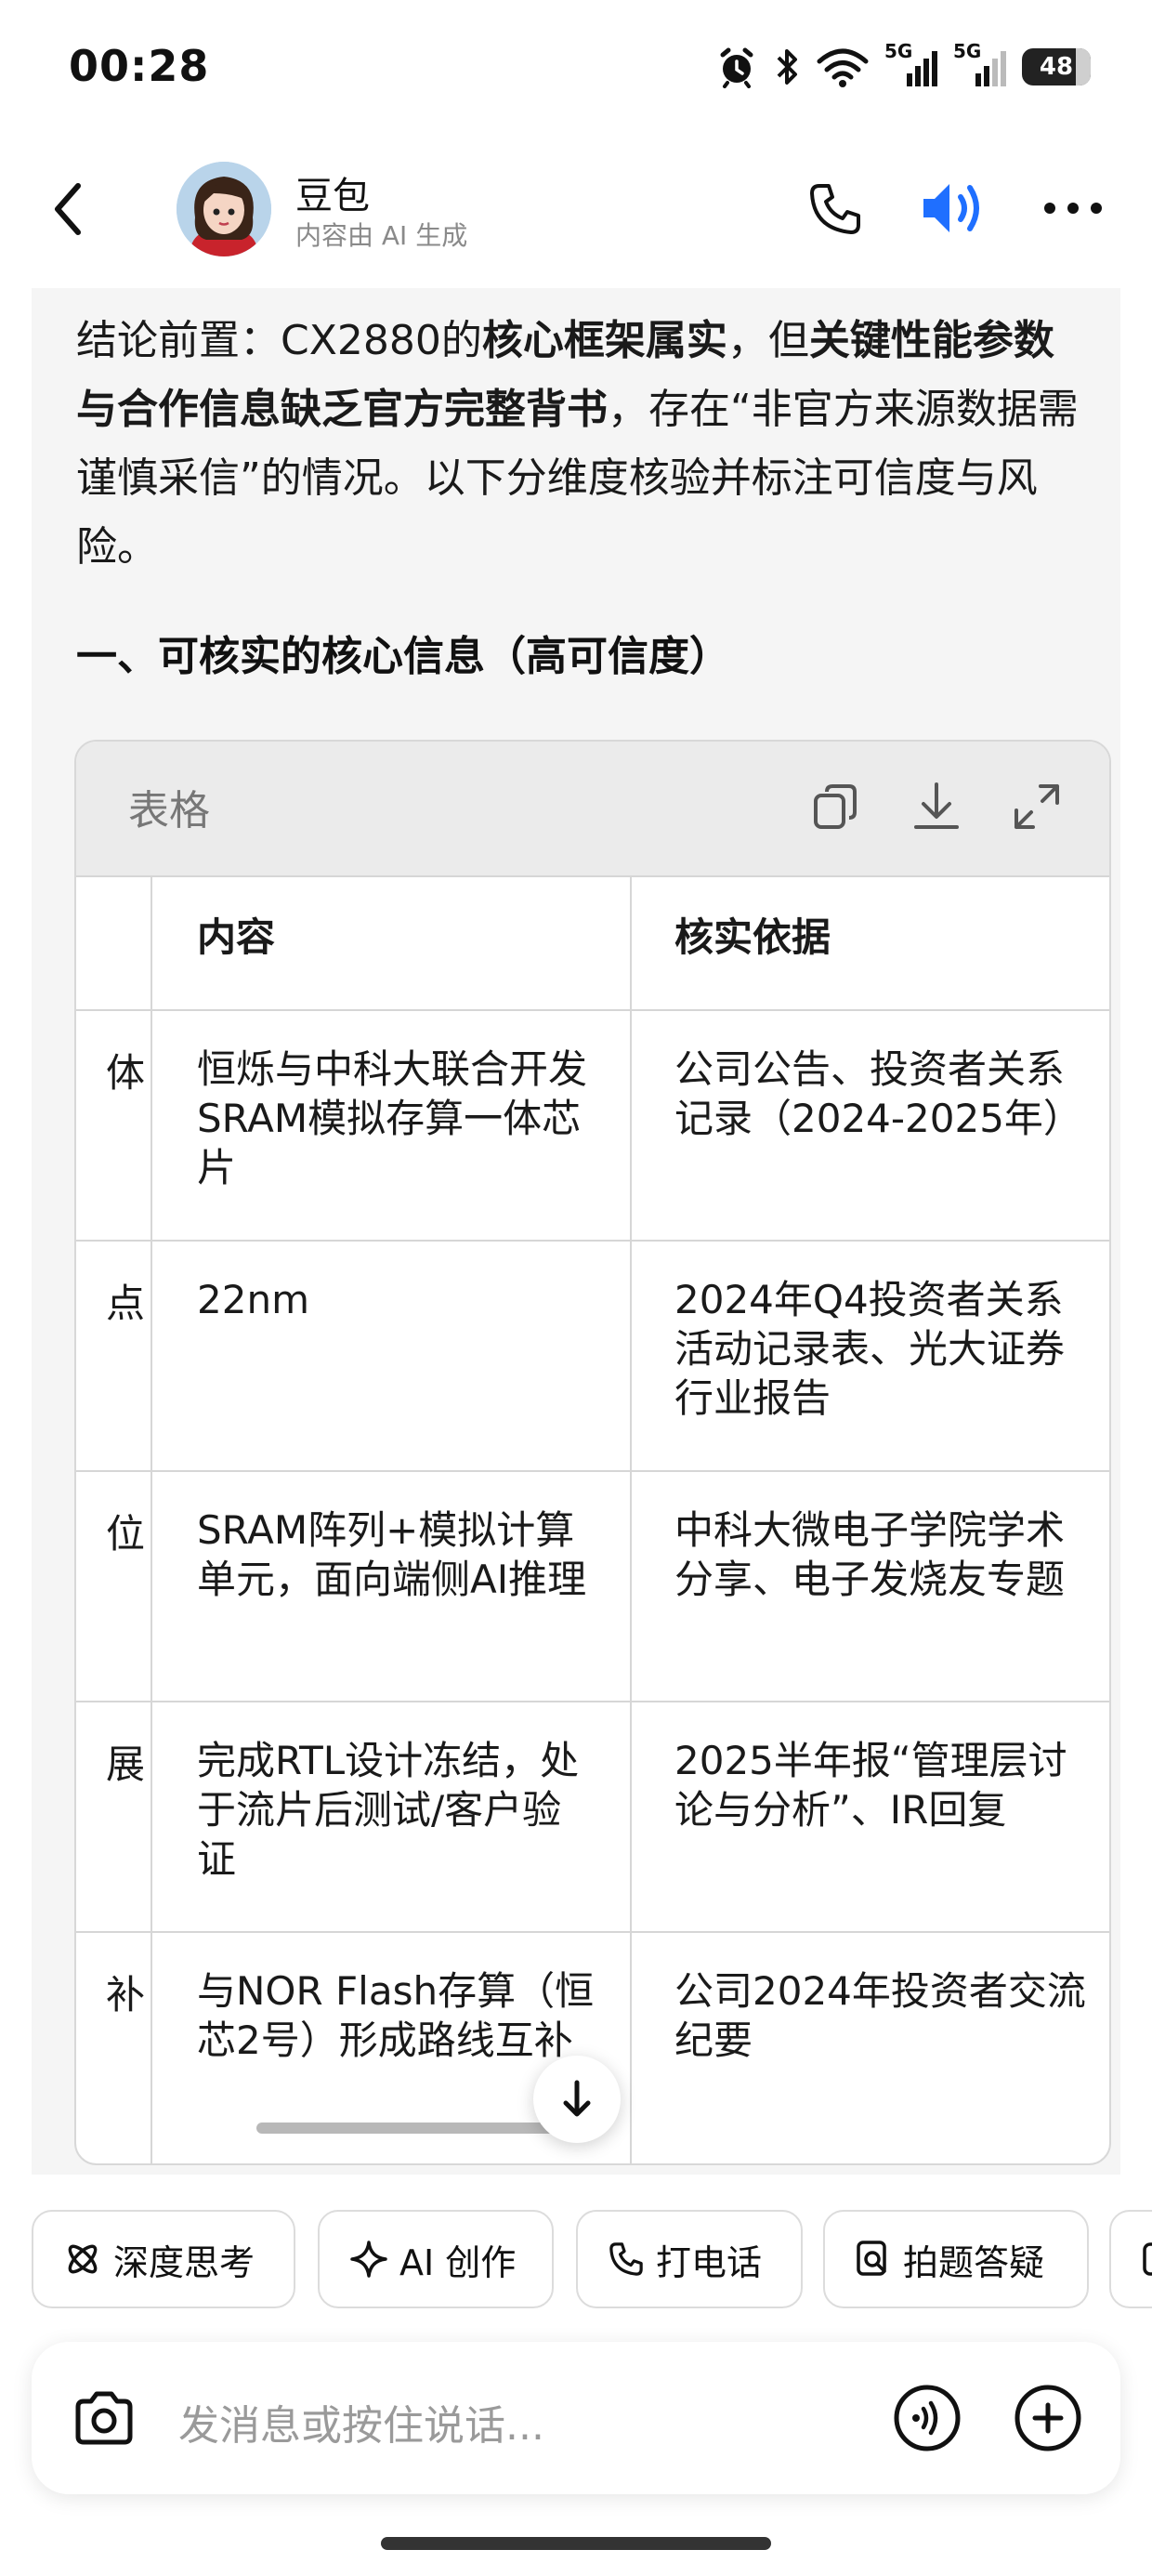  What do you see at coordinates (125, 1073) in the screenshot?
I see `table-cell: 体` at bounding box center [125, 1073].